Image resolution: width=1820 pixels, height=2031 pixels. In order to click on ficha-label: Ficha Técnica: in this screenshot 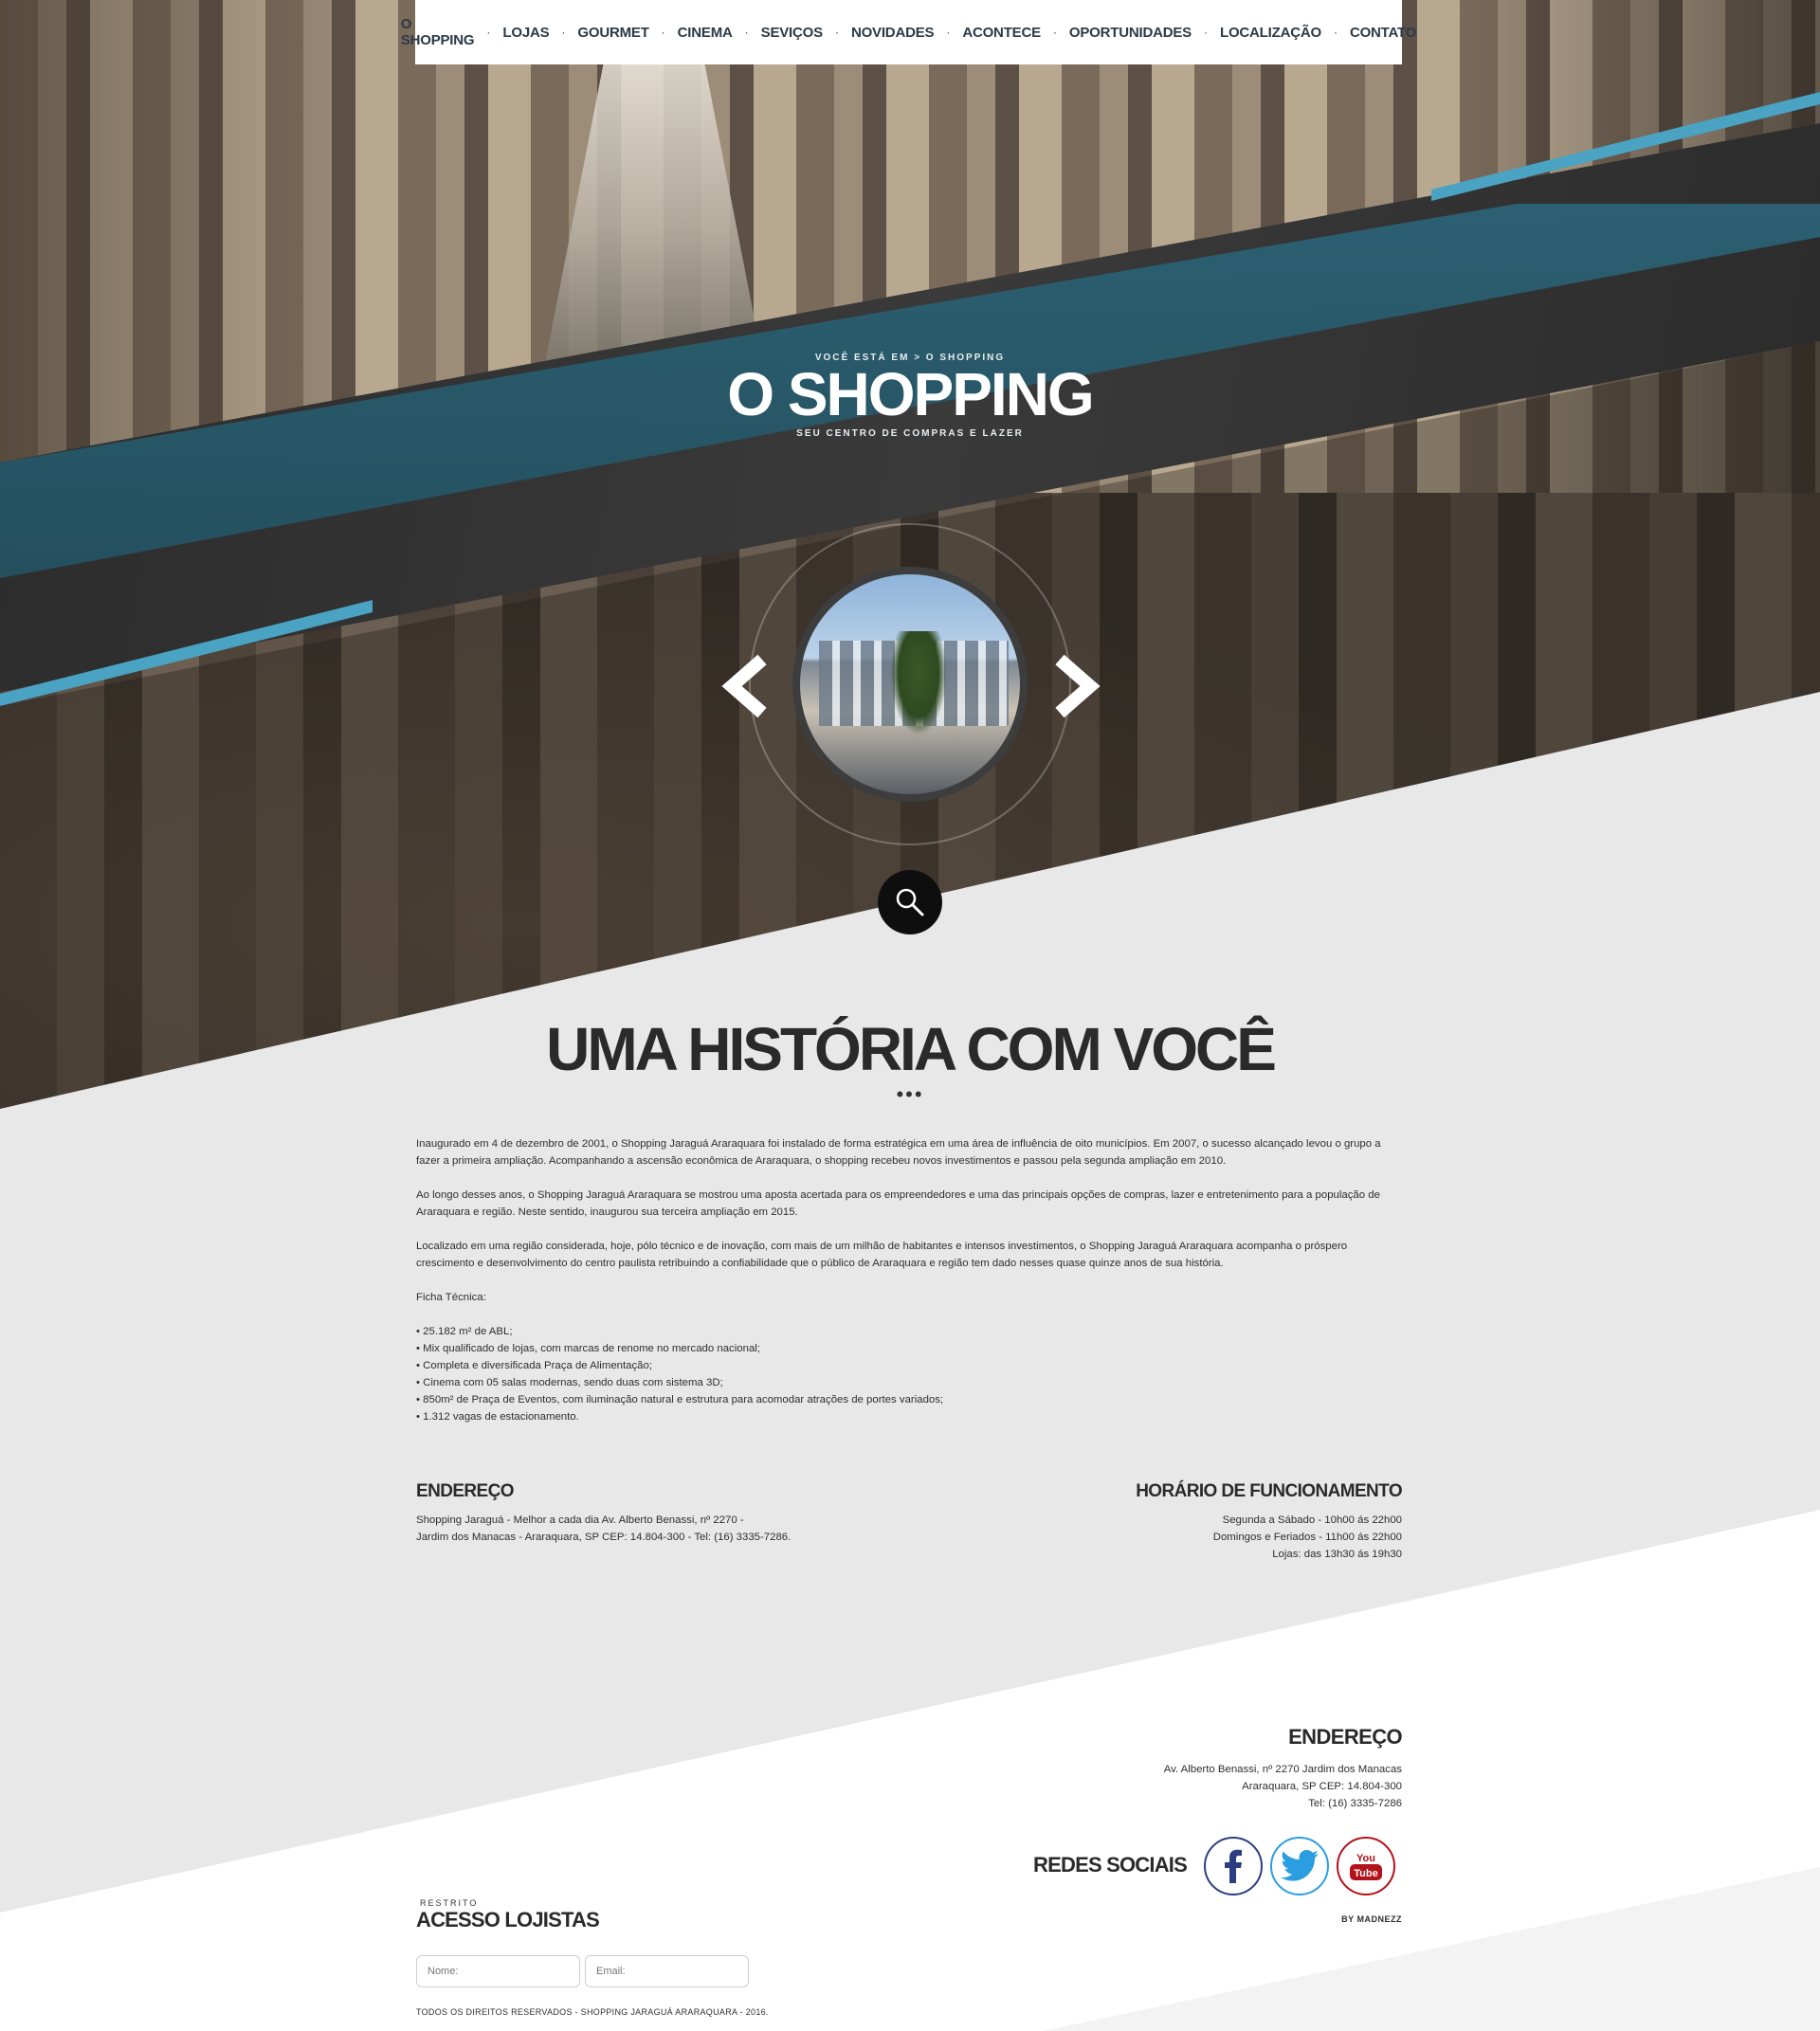, I will do `click(451, 1297)`.